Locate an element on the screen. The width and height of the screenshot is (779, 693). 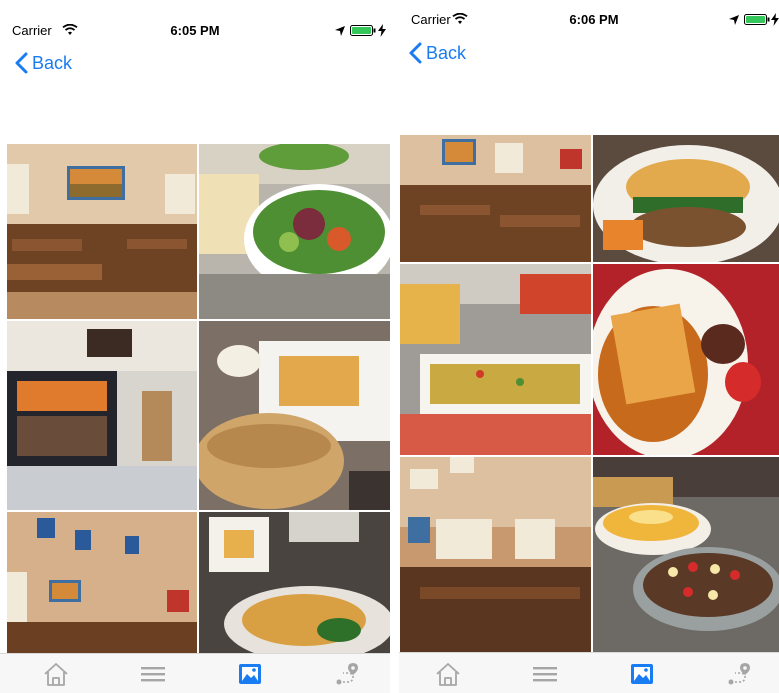
dessert-photo is located at coordinates (686, 359).